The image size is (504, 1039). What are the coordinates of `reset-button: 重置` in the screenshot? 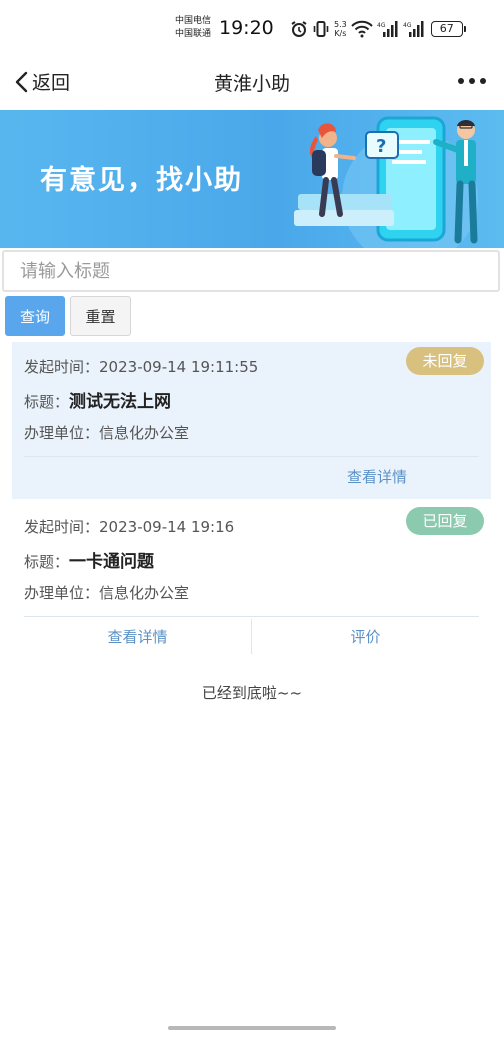 It's located at (100, 316).